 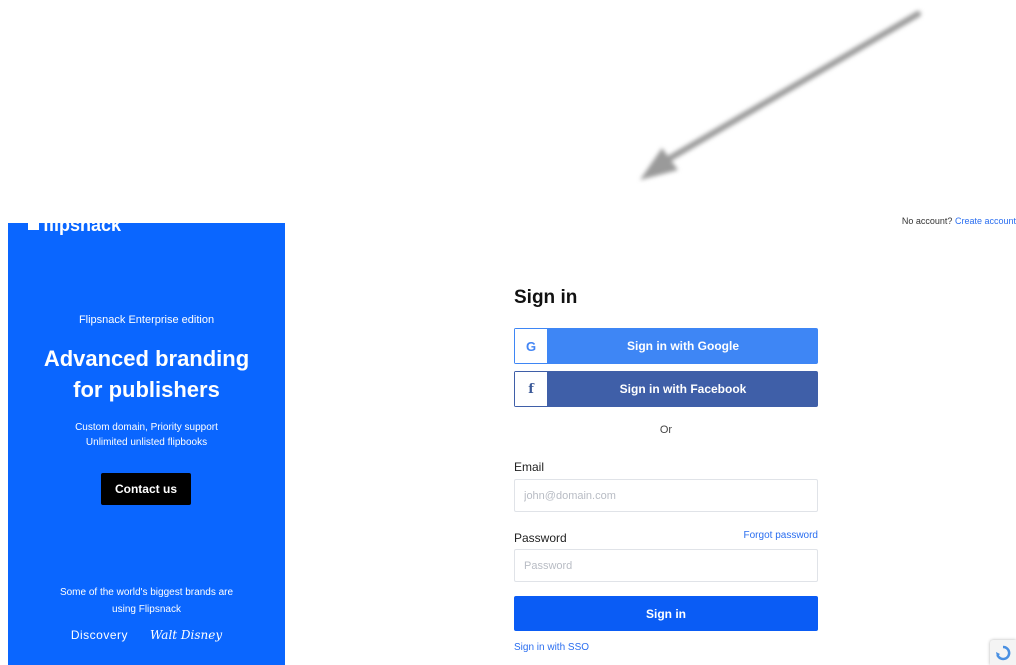 What do you see at coordinates (781, 535) in the screenshot?
I see `forgot-password-link: Forgot password` at bounding box center [781, 535].